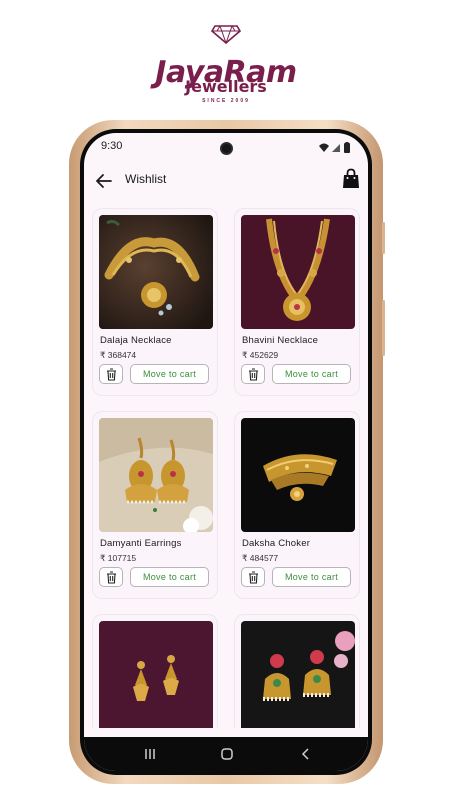  I want to click on status-bar: 9:30, so click(226, 148).